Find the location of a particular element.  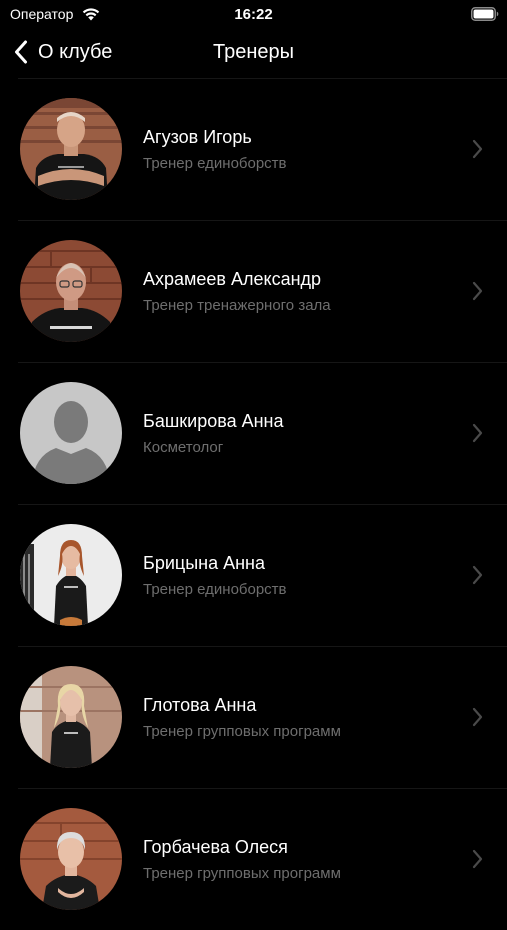

trainer-name: Глотова Анна is located at coordinates (200, 705).